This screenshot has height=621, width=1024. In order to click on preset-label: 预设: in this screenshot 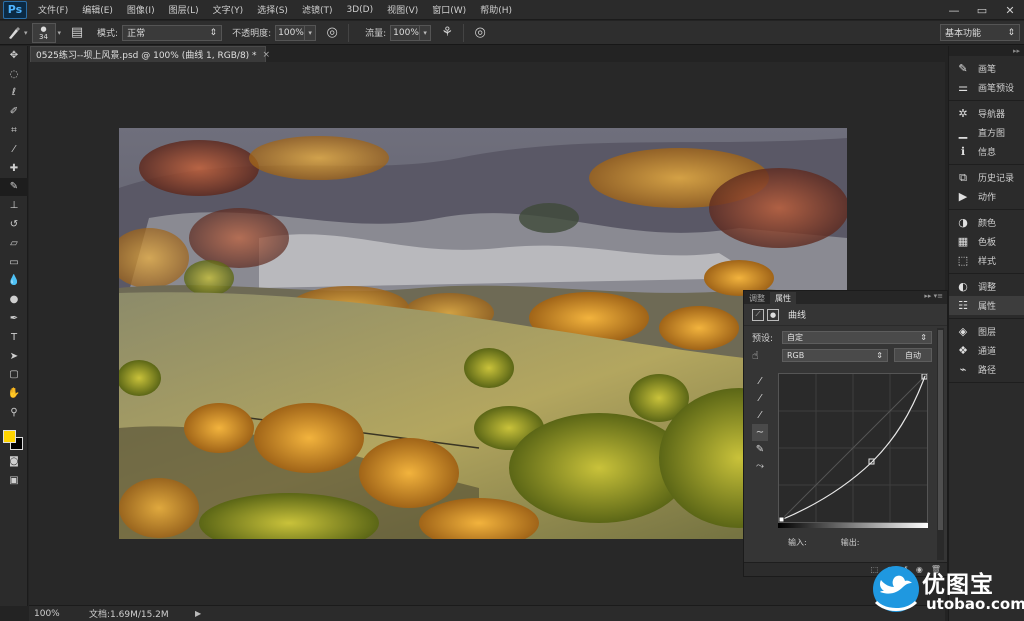, I will do `click(763, 338)`.